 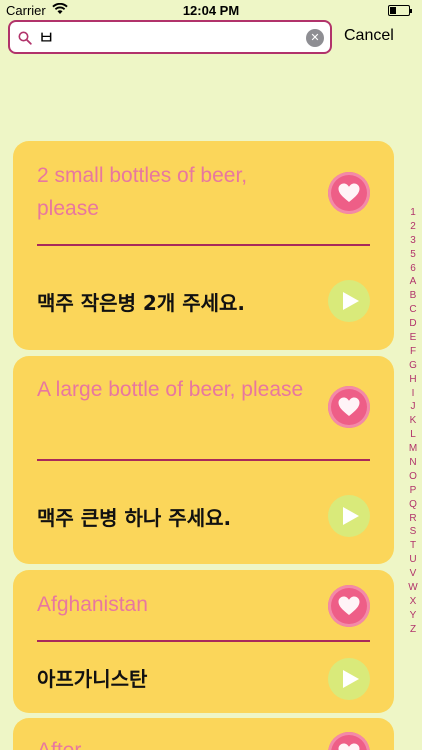 What do you see at coordinates (413, 532) in the screenshot?
I see `index-item: S` at bounding box center [413, 532].